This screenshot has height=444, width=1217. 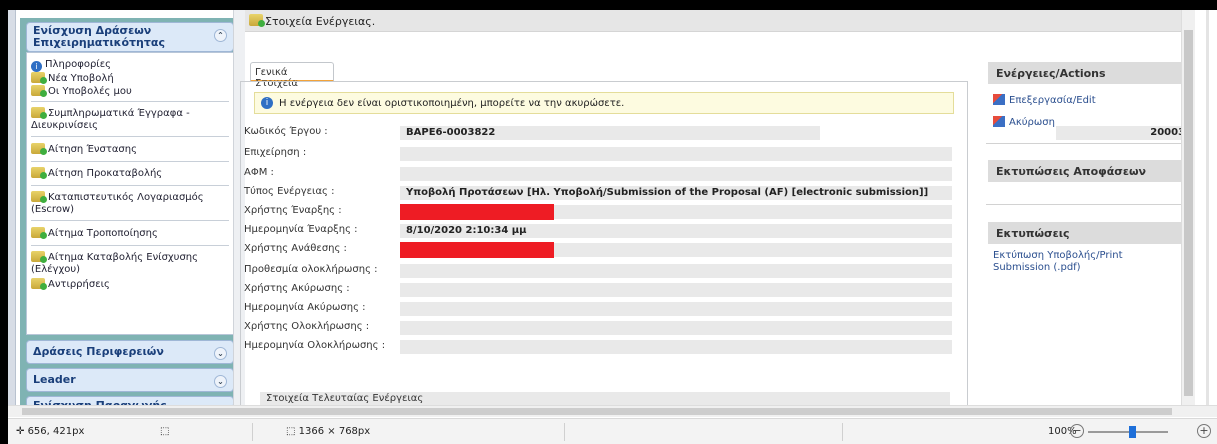 I want to click on sidebar-item-escrow: Καταπιστευτικός Λογαριασμός (Escrow), so click(x=131, y=203).